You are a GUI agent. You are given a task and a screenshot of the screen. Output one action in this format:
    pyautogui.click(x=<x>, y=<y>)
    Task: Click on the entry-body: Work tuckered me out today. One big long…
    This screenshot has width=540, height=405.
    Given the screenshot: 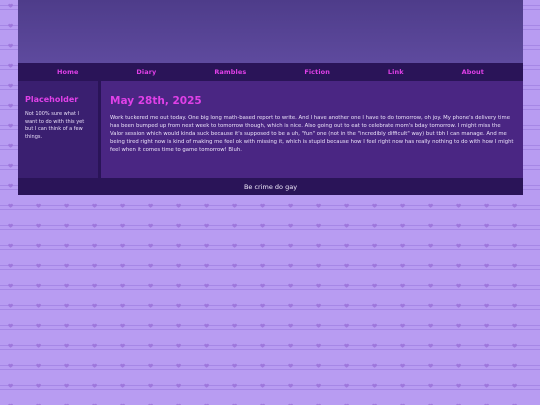 What is the action you would take?
    pyautogui.click(x=312, y=134)
    